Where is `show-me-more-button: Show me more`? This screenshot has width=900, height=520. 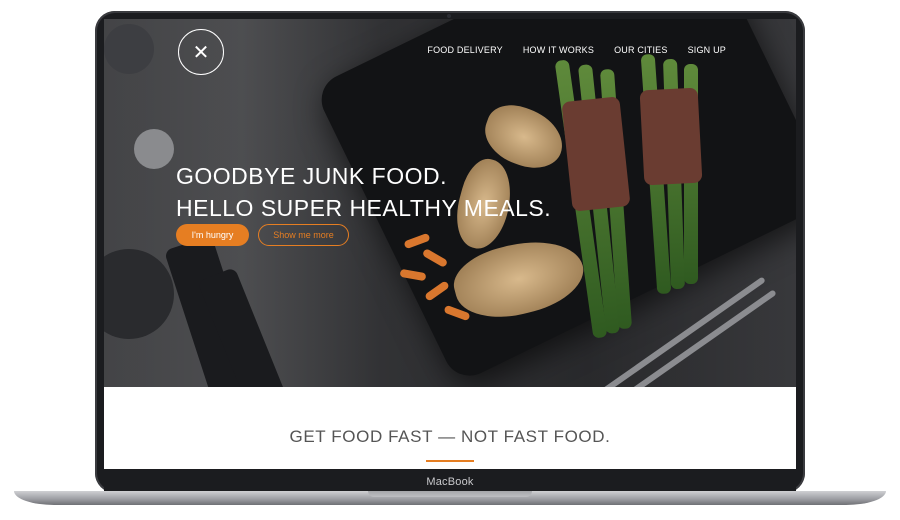 show-me-more-button: Show me more is located at coordinates (303, 235).